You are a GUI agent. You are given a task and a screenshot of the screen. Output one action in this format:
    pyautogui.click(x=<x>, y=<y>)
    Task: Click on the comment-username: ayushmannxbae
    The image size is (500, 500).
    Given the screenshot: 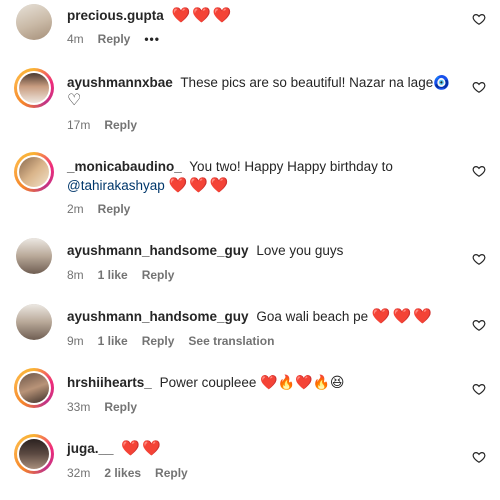 What is the action you would take?
    pyautogui.click(x=120, y=82)
    